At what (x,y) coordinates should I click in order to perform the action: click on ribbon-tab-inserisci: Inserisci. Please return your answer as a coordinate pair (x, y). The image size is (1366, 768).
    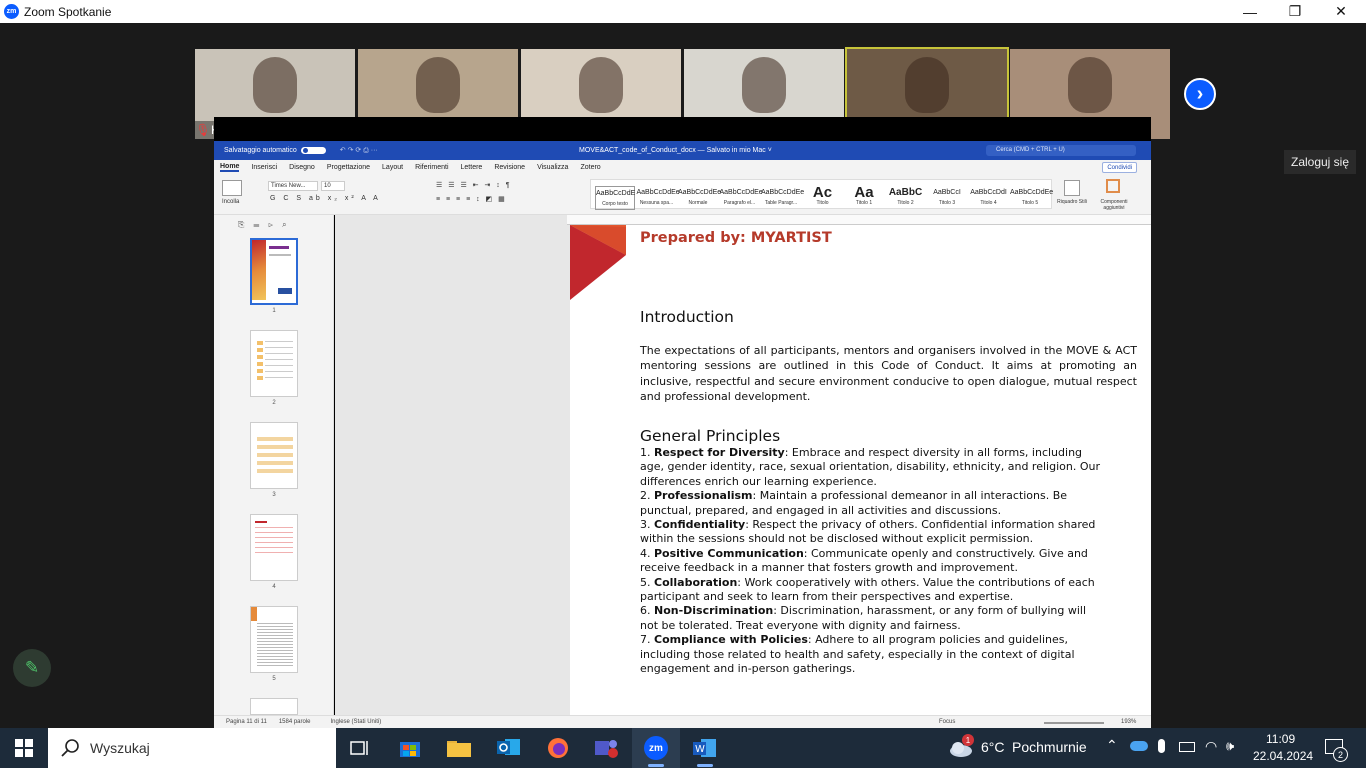
    Looking at the image, I should click on (264, 167).